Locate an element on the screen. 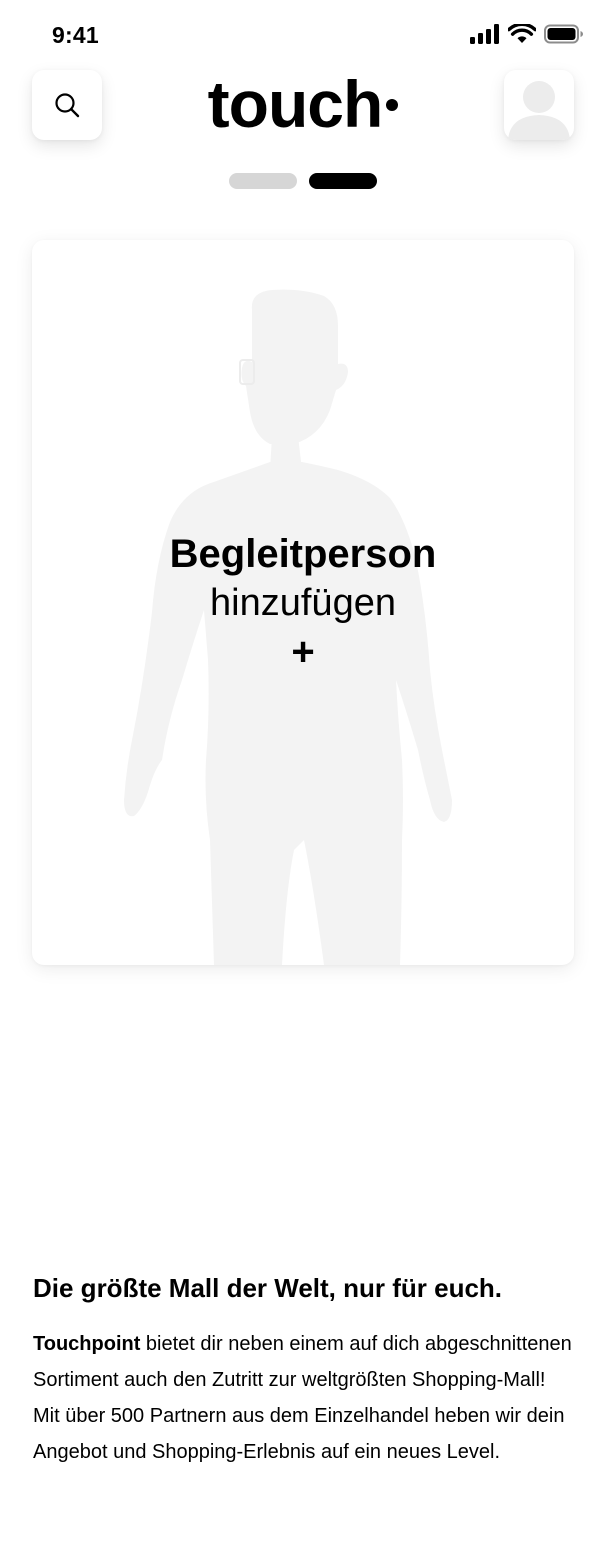 The width and height of the screenshot is (606, 1542). profile-button is located at coordinates (539, 105).